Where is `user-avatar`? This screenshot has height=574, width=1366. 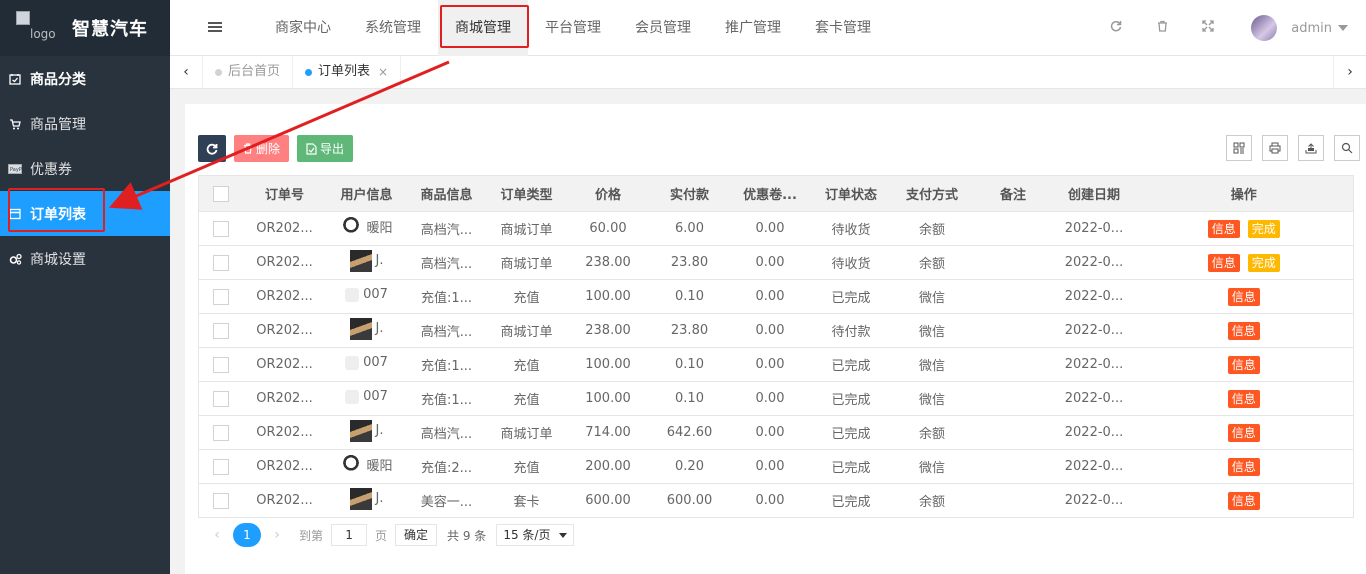
user-avatar is located at coordinates (1264, 28).